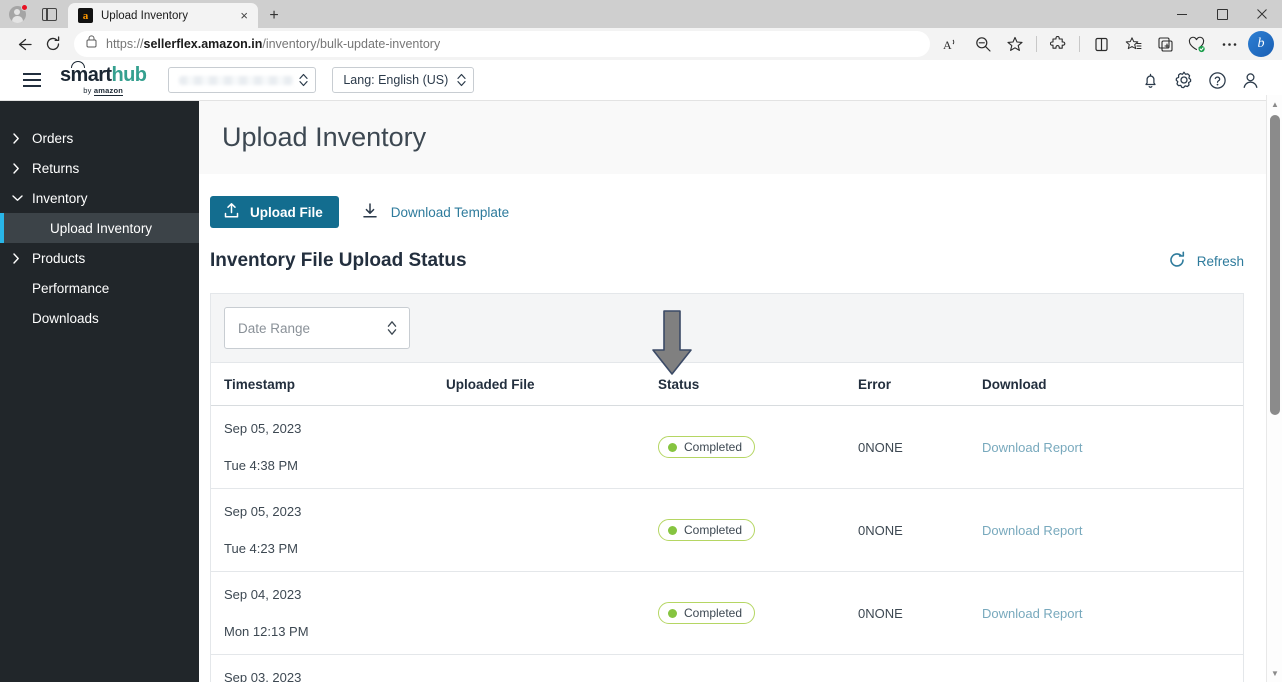 Image resolution: width=1282 pixels, height=682 pixels. I want to click on language-select: Lang: English (US), so click(403, 80).